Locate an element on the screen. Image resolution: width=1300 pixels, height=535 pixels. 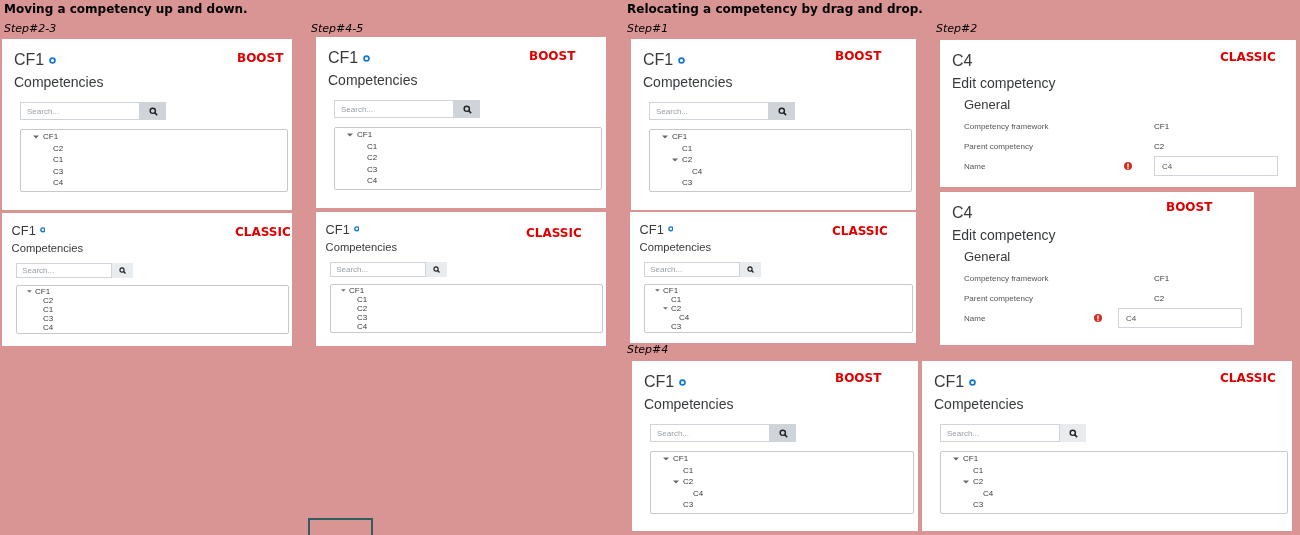
required-icon is located at coordinates (1128, 166).